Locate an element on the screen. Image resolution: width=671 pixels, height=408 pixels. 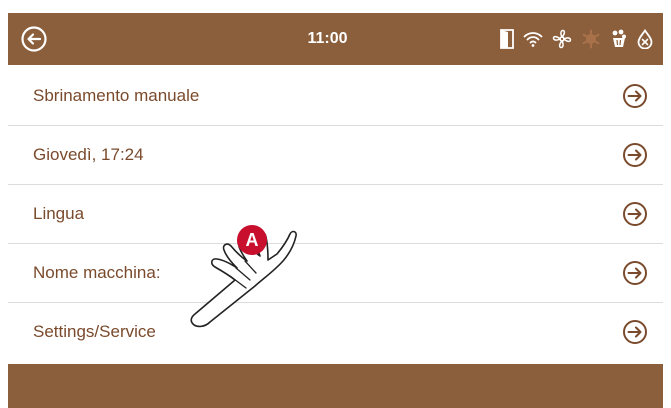
pointing-hand-icon: A is located at coordinates (243, 276).